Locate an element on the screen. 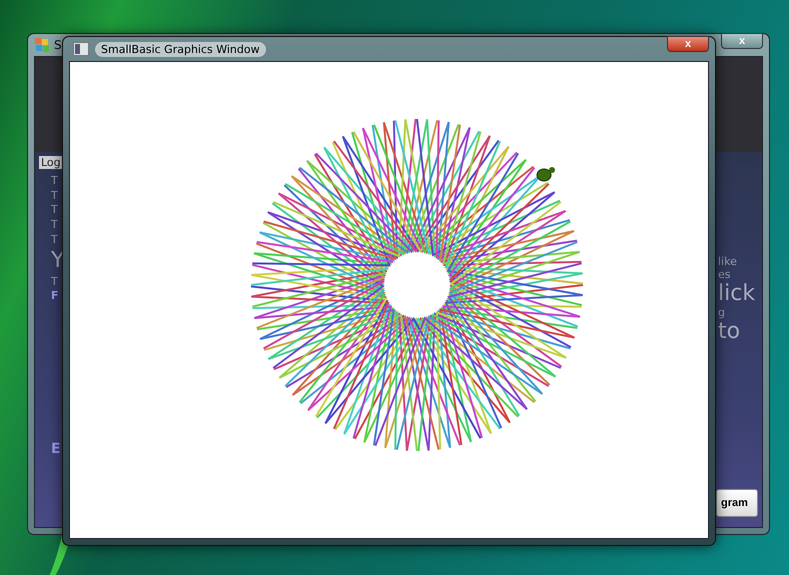 This screenshot has width=789, height=575. text-fragment: F is located at coordinates (55, 296).